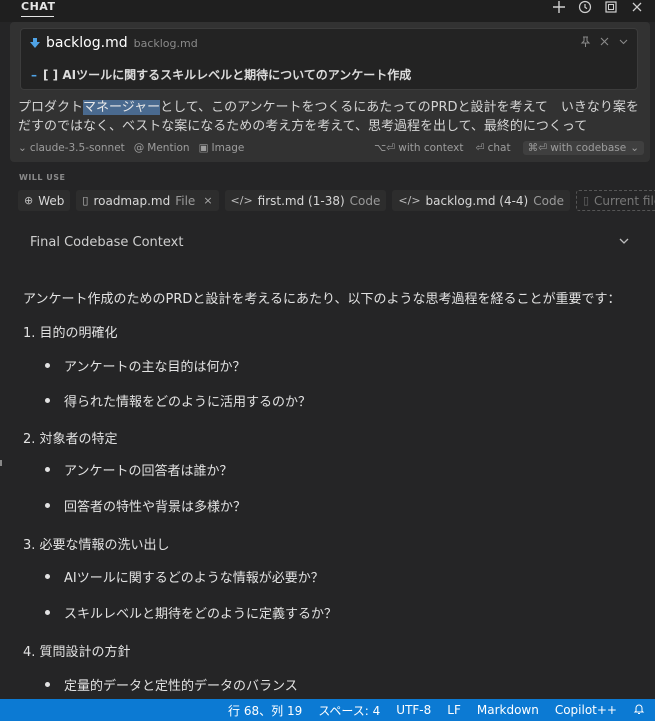 This screenshot has height=721, width=655. What do you see at coordinates (139, 148) in the screenshot?
I see `at-icon: @` at bounding box center [139, 148].